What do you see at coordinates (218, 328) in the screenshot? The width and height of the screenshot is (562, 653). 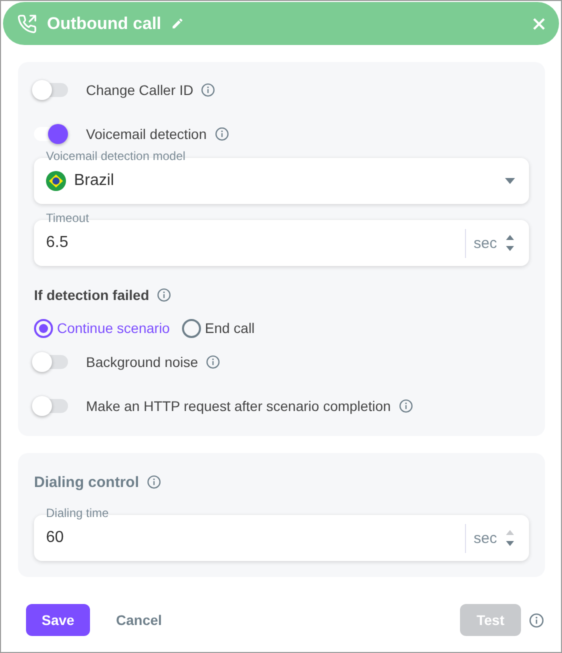 I see `radio-option: End call` at bounding box center [218, 328].